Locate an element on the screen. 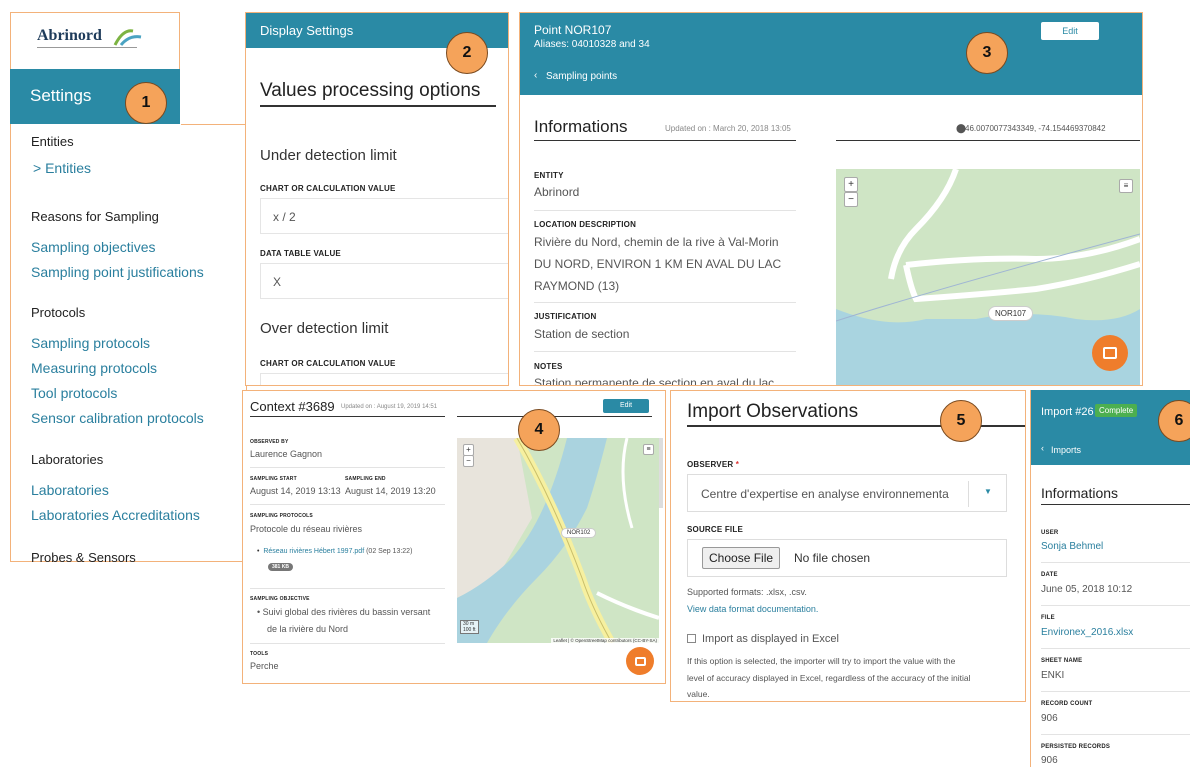 The width and height of the screenshot is (1190, 767). import-title: Import Observations is located at coordinates (773, 411).